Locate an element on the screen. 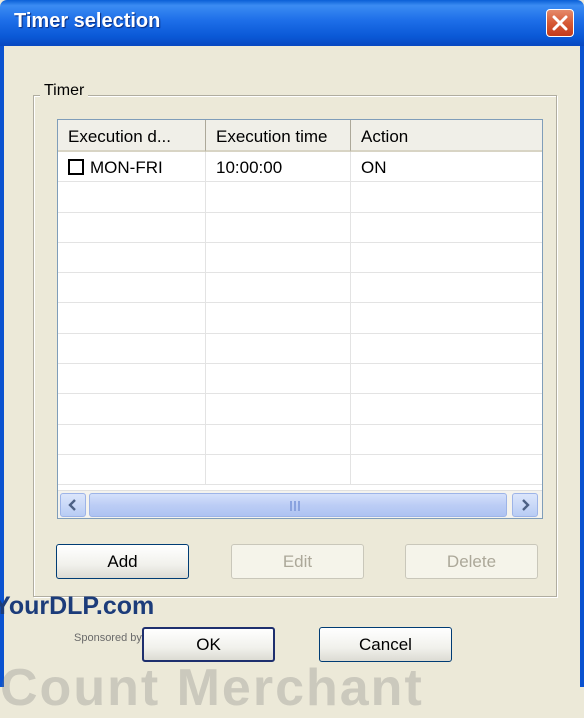 The width and height of the screenshot is (584, 718). cell-execution-day: MON-FRI is located at coordinates (132, 167).